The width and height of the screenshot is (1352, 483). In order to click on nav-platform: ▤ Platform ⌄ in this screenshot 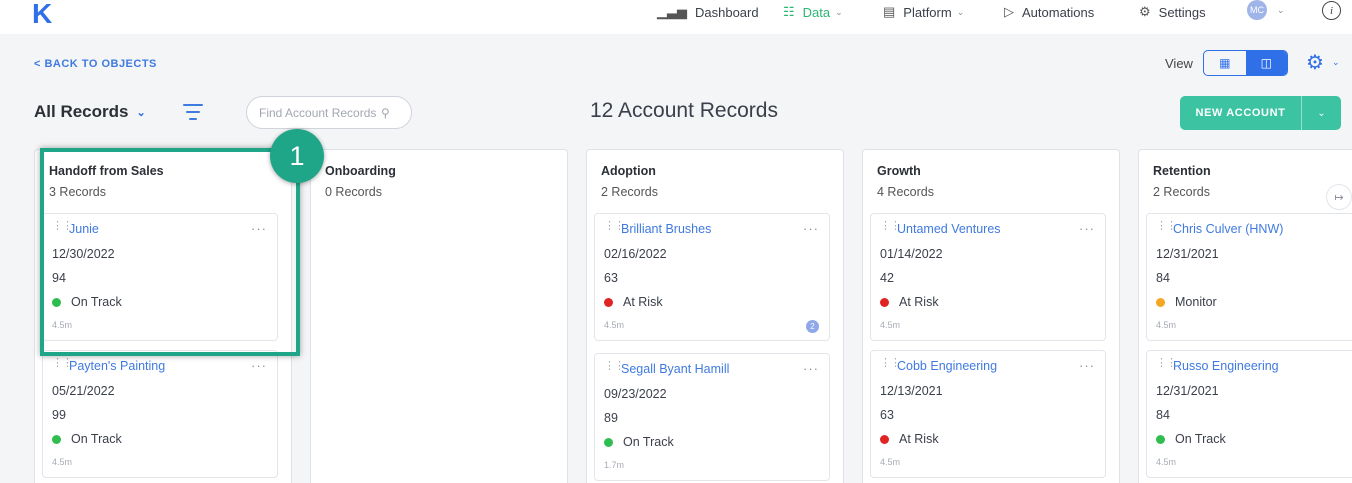, I will do `click(923, 12)`.